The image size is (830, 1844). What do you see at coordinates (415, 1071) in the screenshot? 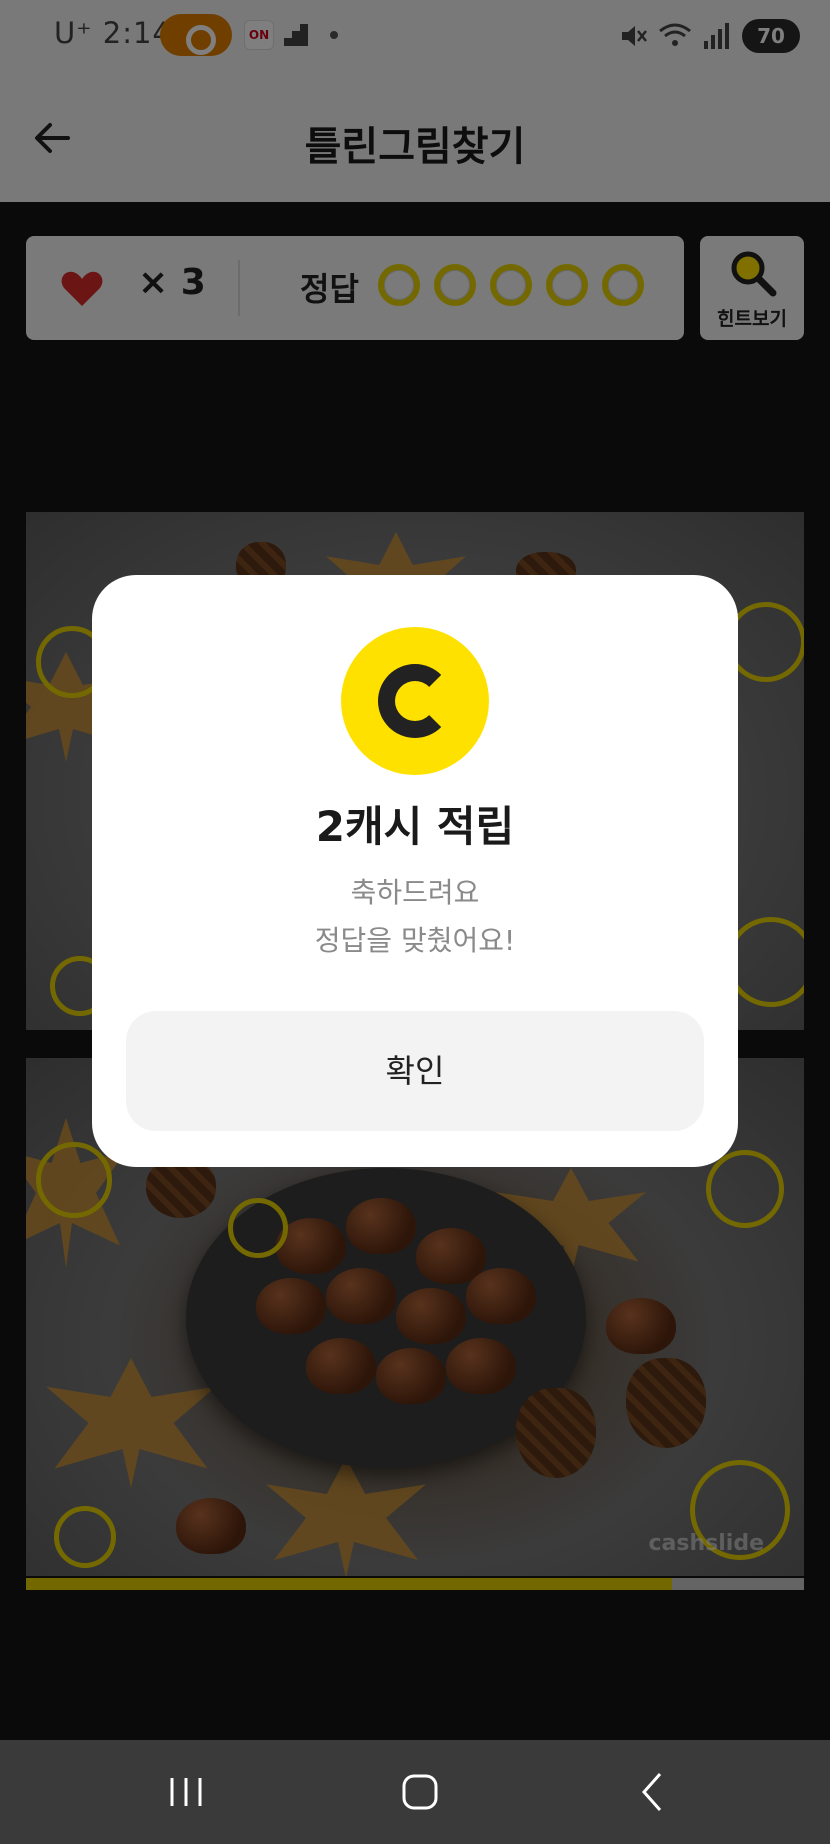
I see `confirm-button: 확인` at bounding box center [415, 1071].